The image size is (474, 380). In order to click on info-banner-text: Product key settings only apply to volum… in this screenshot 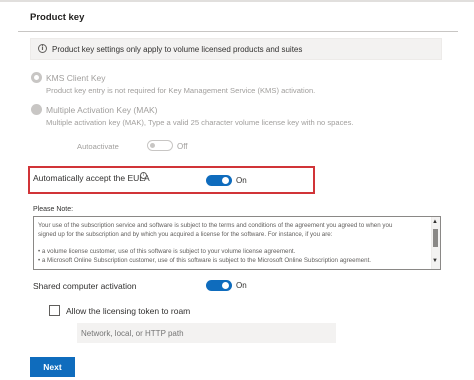, I will do `click(177, 49)`.